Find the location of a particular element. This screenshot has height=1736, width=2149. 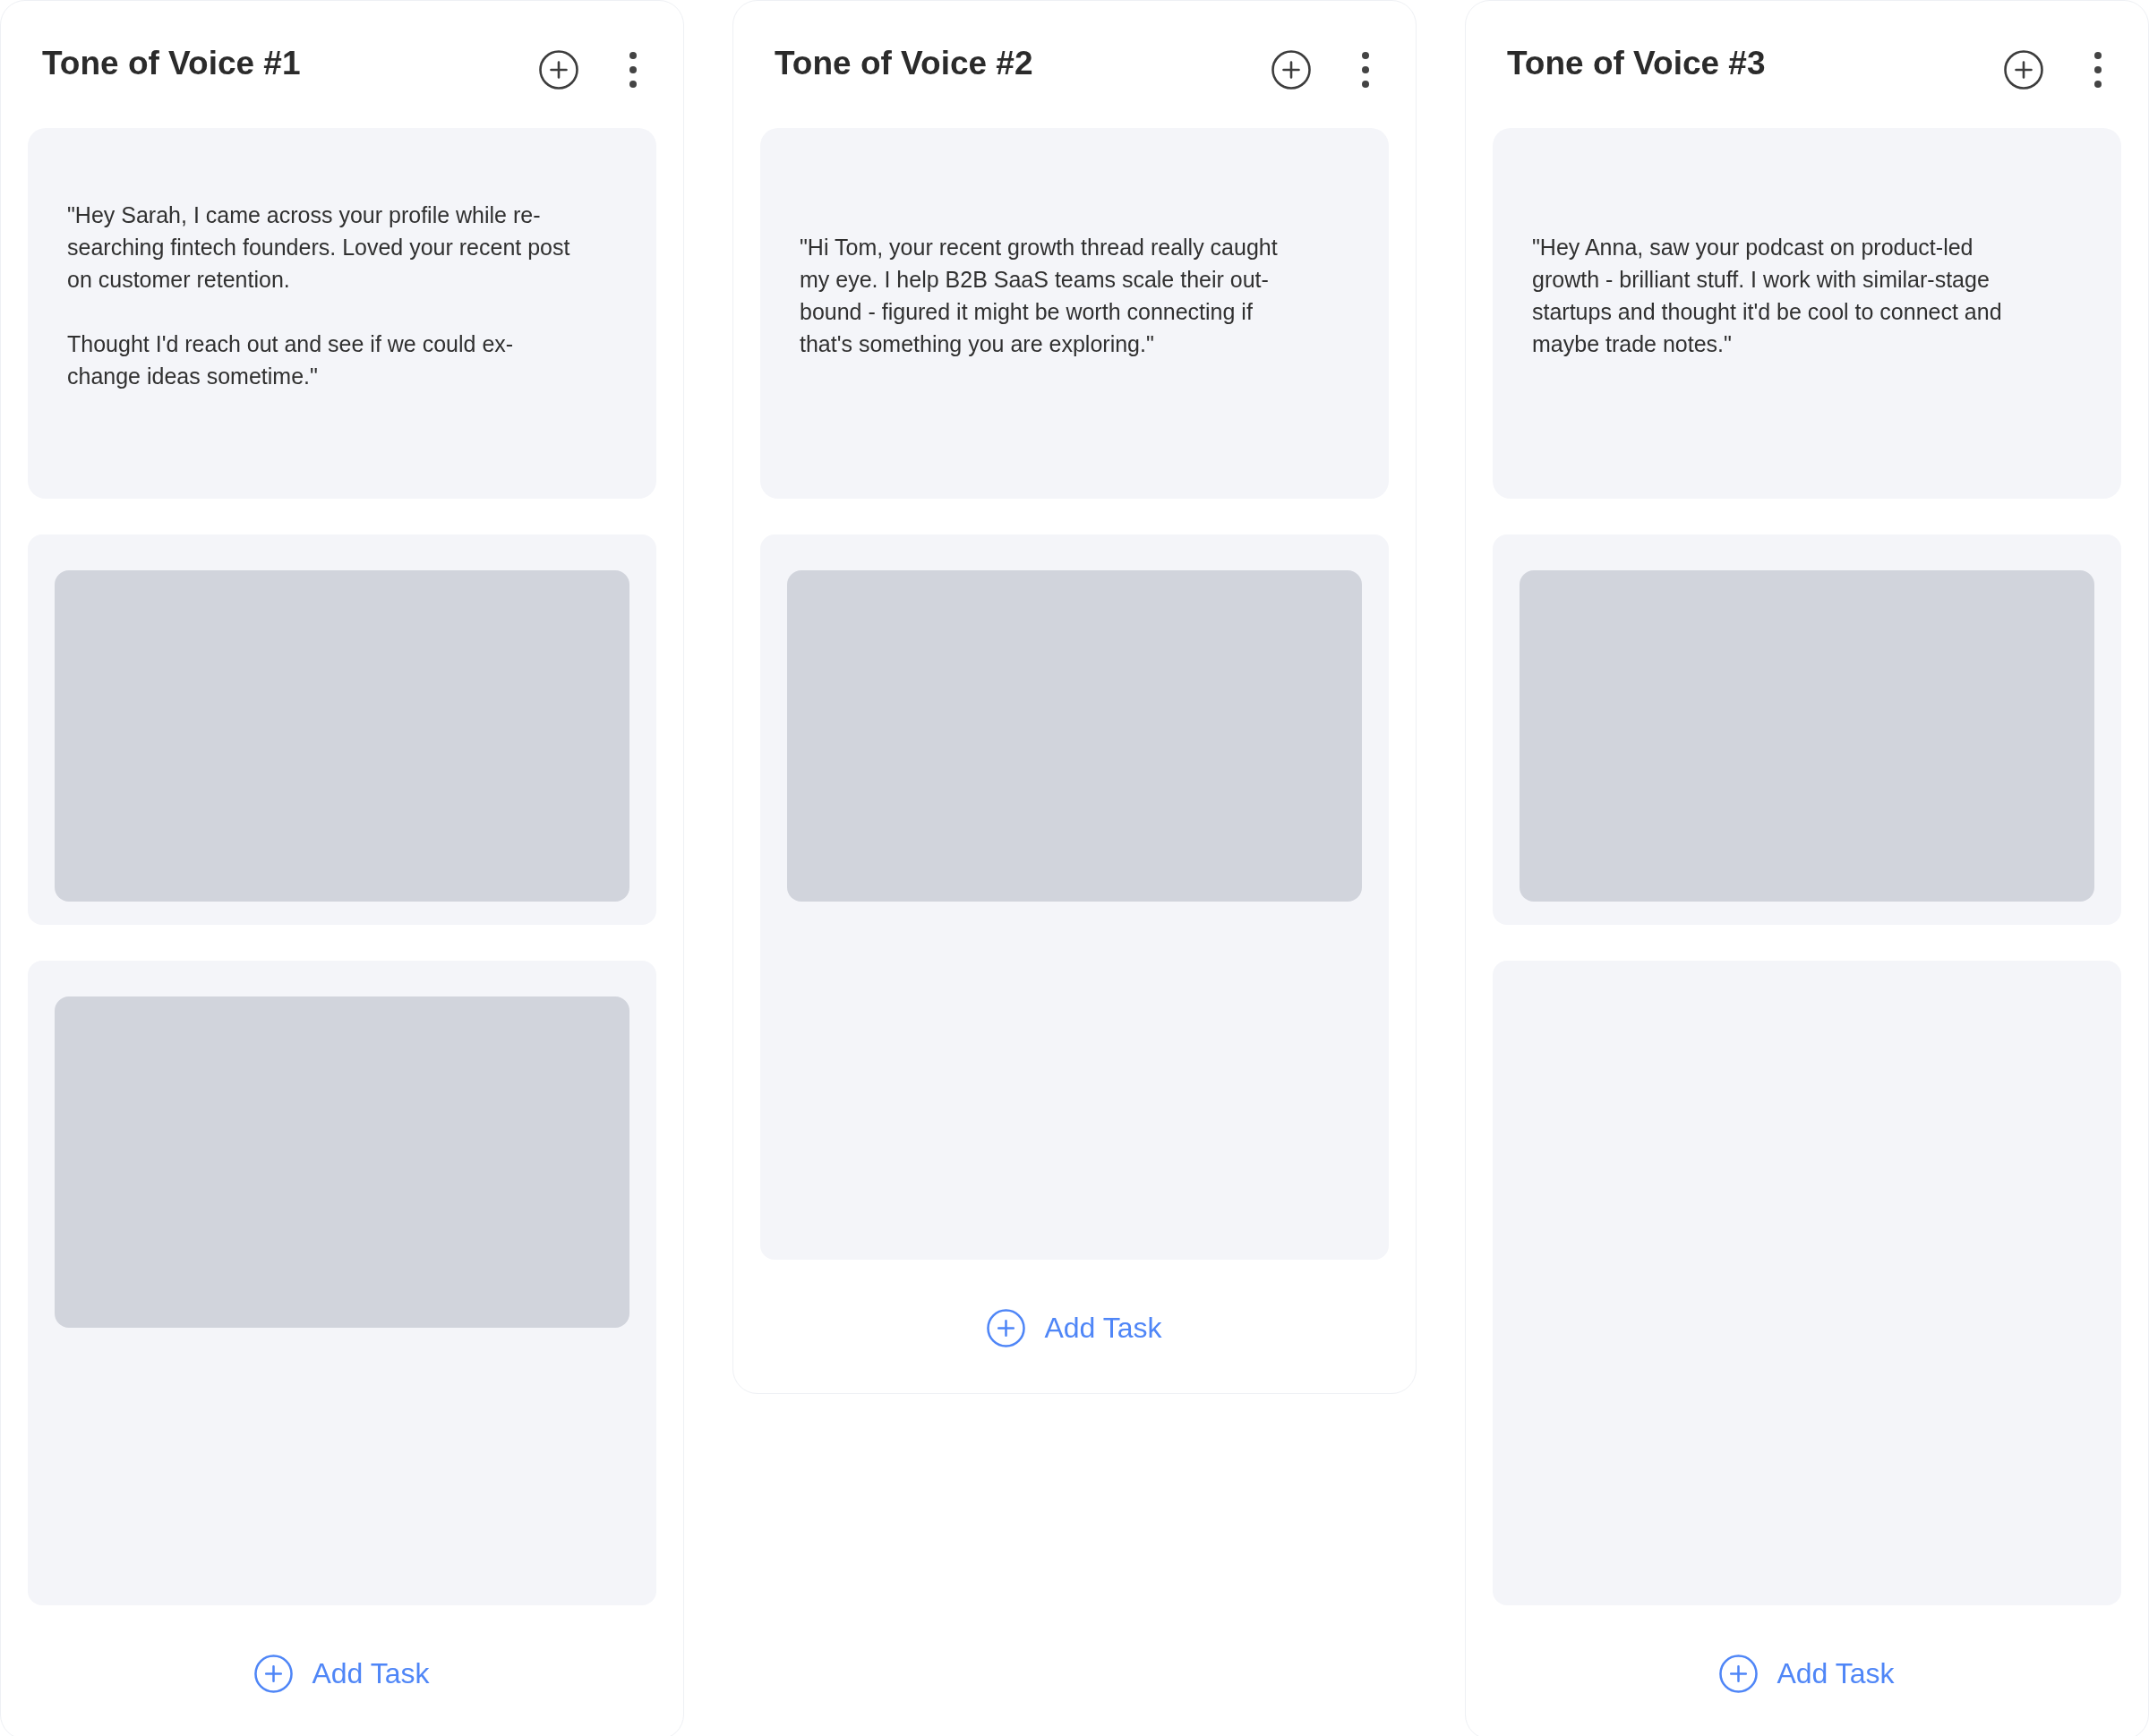

message-text: "Hi Tom, your recent growth thread really caught my eye. I help B2B SaaS teams scale their out- bound - figured it might be worth connecting if that's something you are exploring." is located at coordinates (1039, 296).